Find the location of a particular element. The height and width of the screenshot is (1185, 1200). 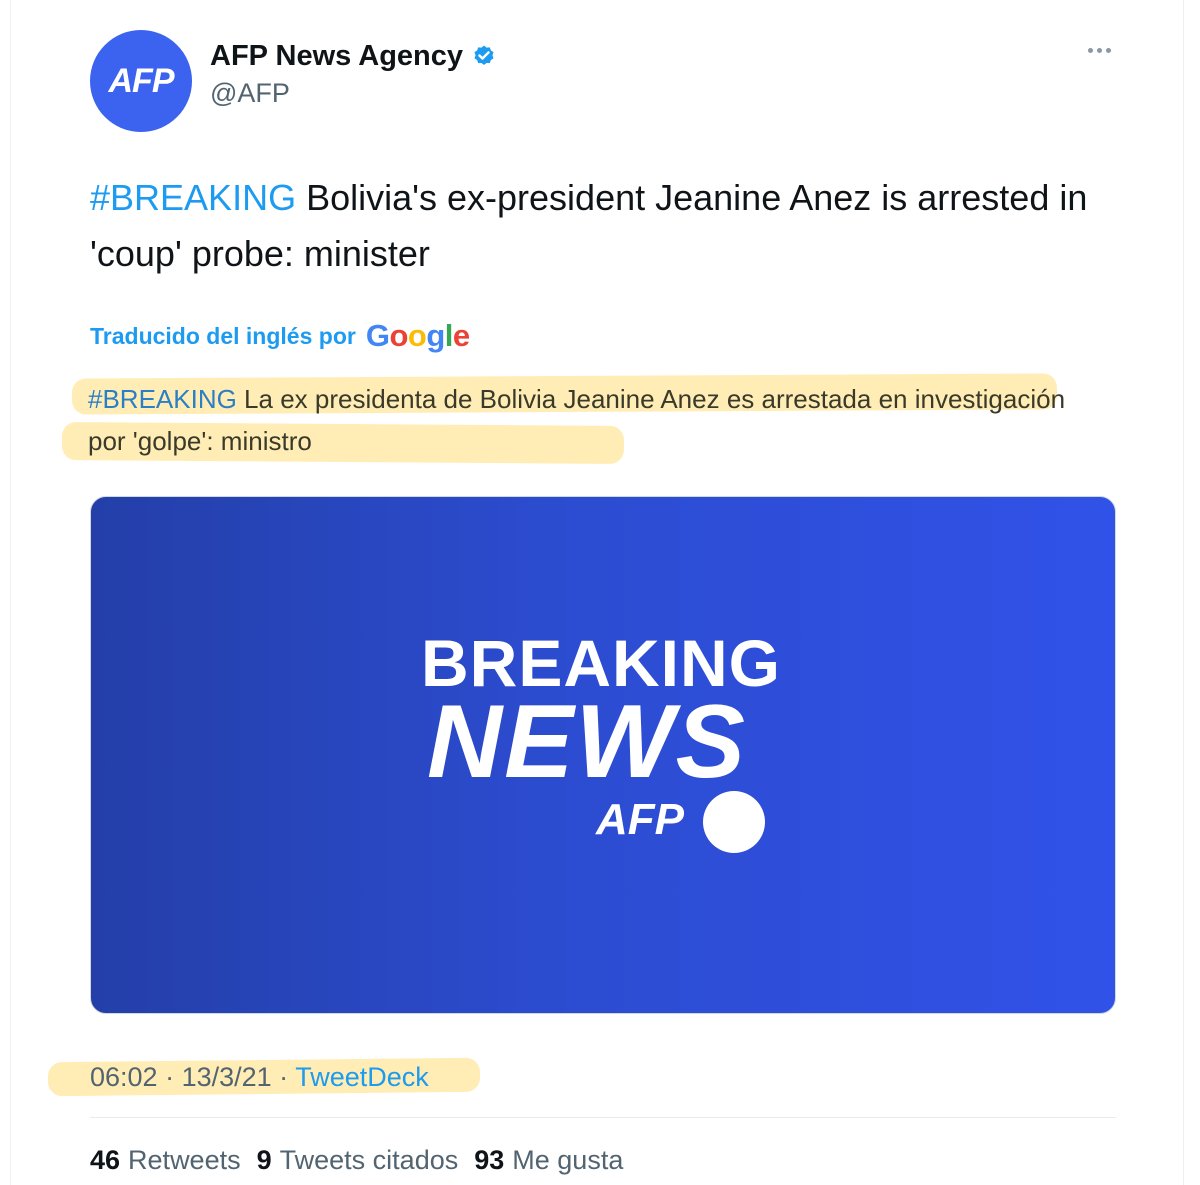

divider is located at coordinates (603, 1117).